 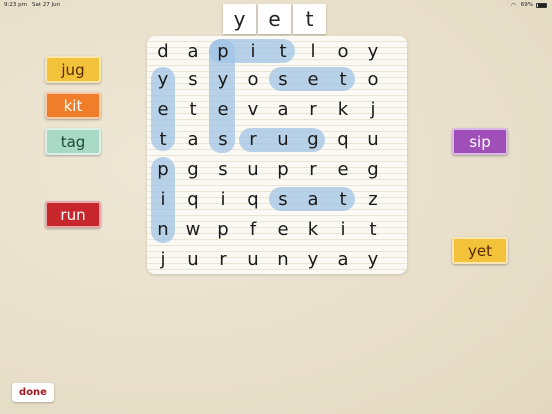 What do you see at coordinates (513, 5) in the screenshot?
I see `wifi-icon: ◠` at bounding box center [513, 5].